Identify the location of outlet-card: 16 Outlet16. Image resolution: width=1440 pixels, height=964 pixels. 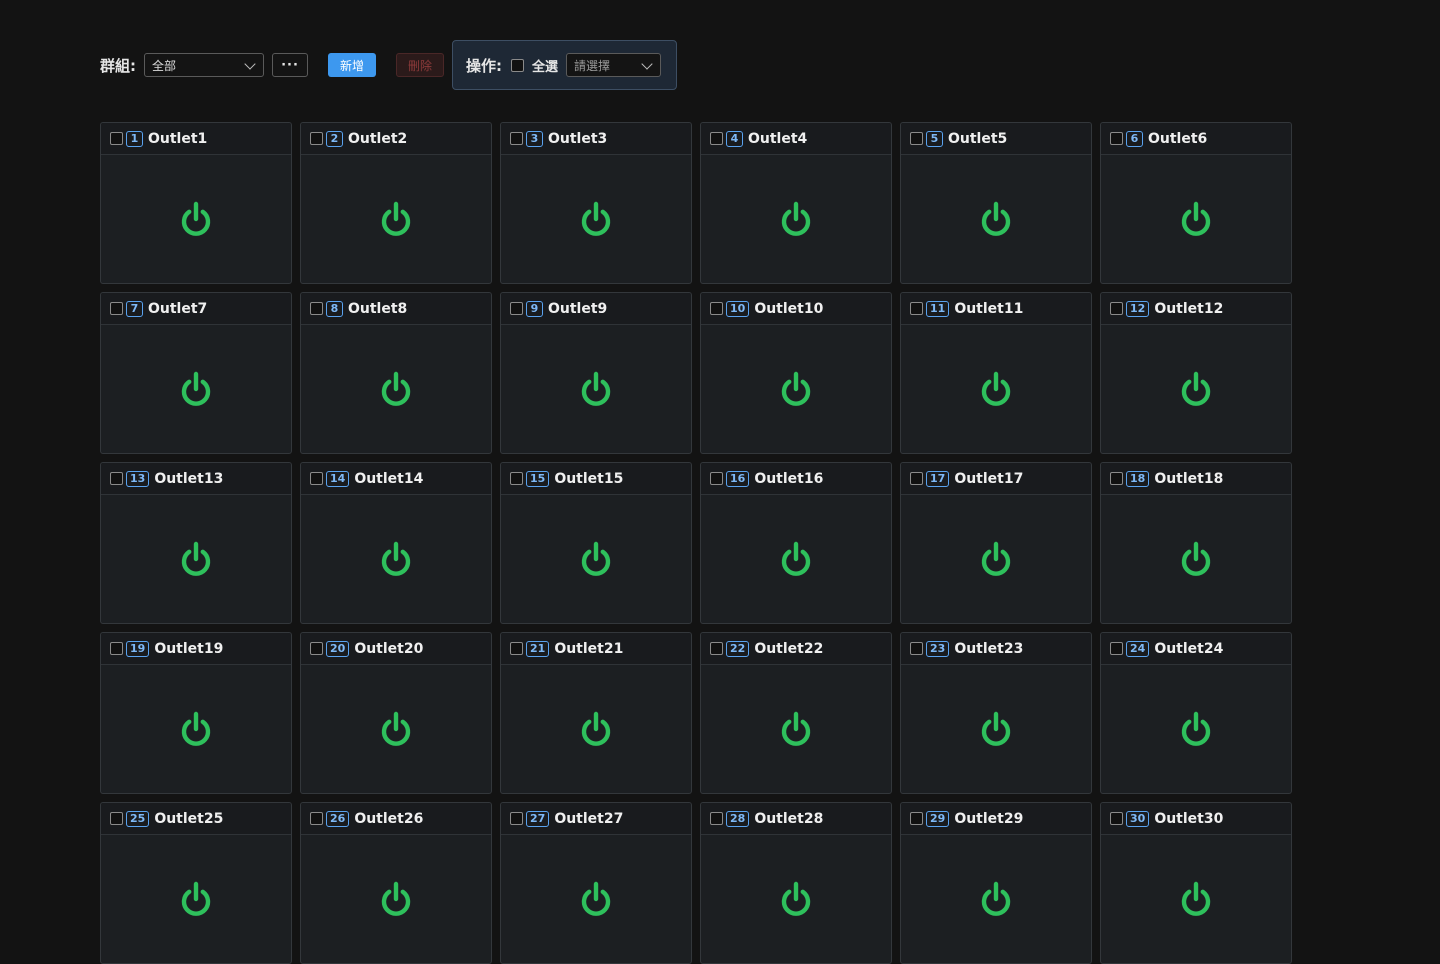
(796, 543).